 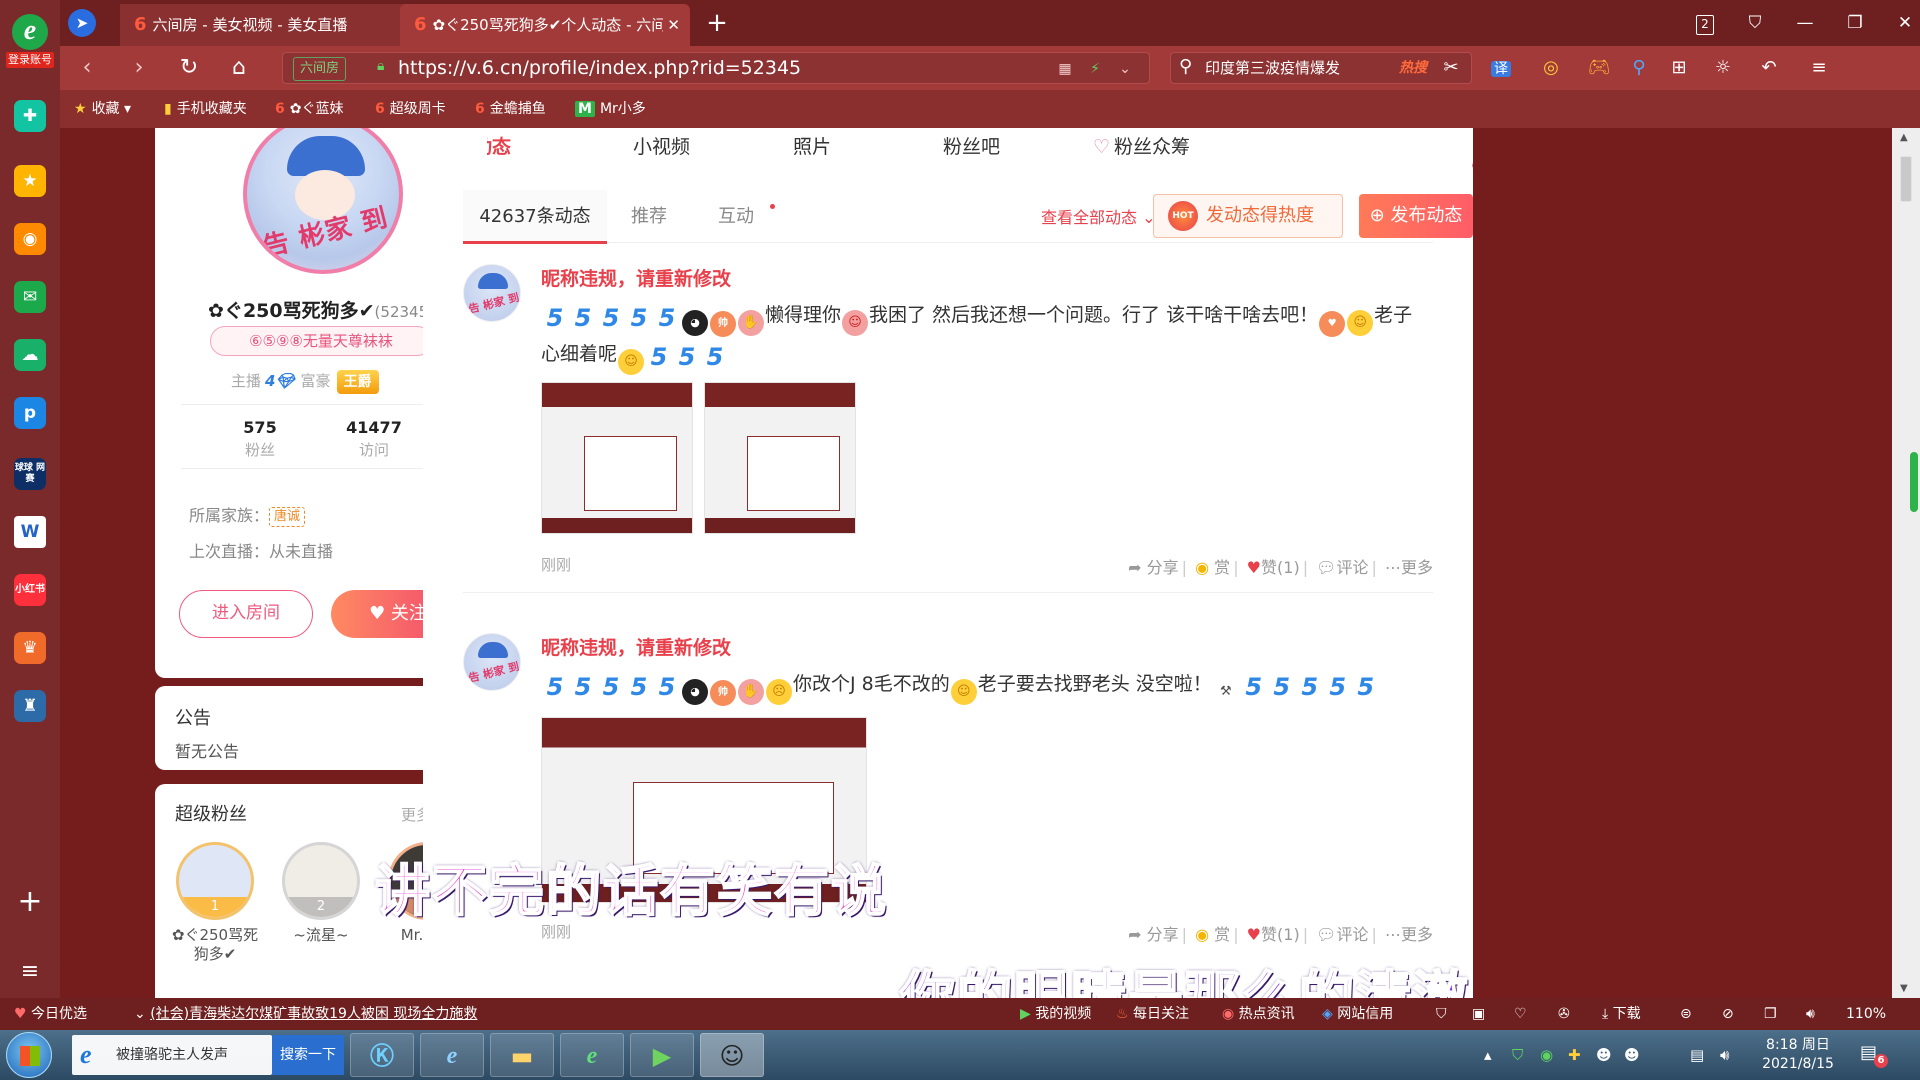 I want to click on my-videos: ▶ 我的视频, so click(x=1055, y=1014).